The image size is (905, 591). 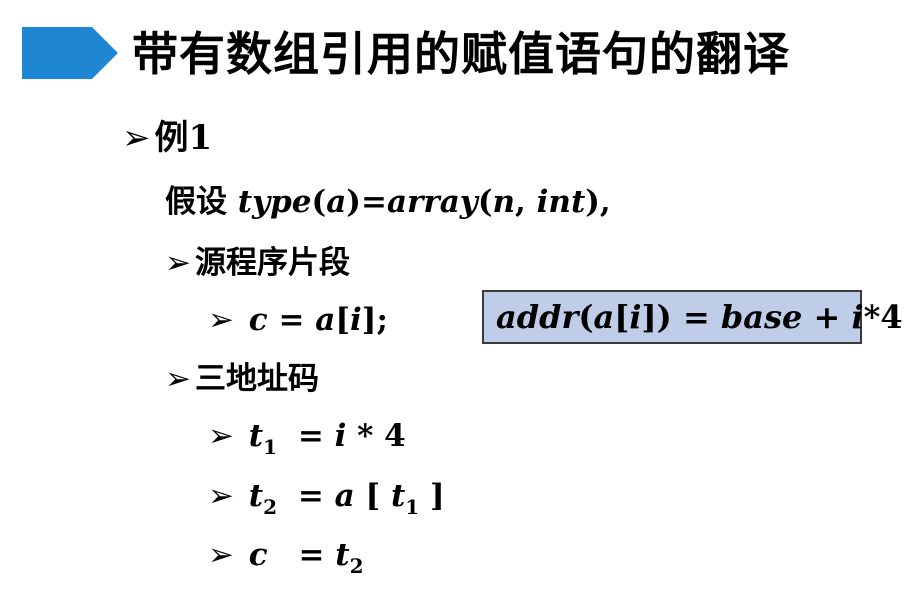 I want to click on close-bracket: ], so click(x=432, y=496).